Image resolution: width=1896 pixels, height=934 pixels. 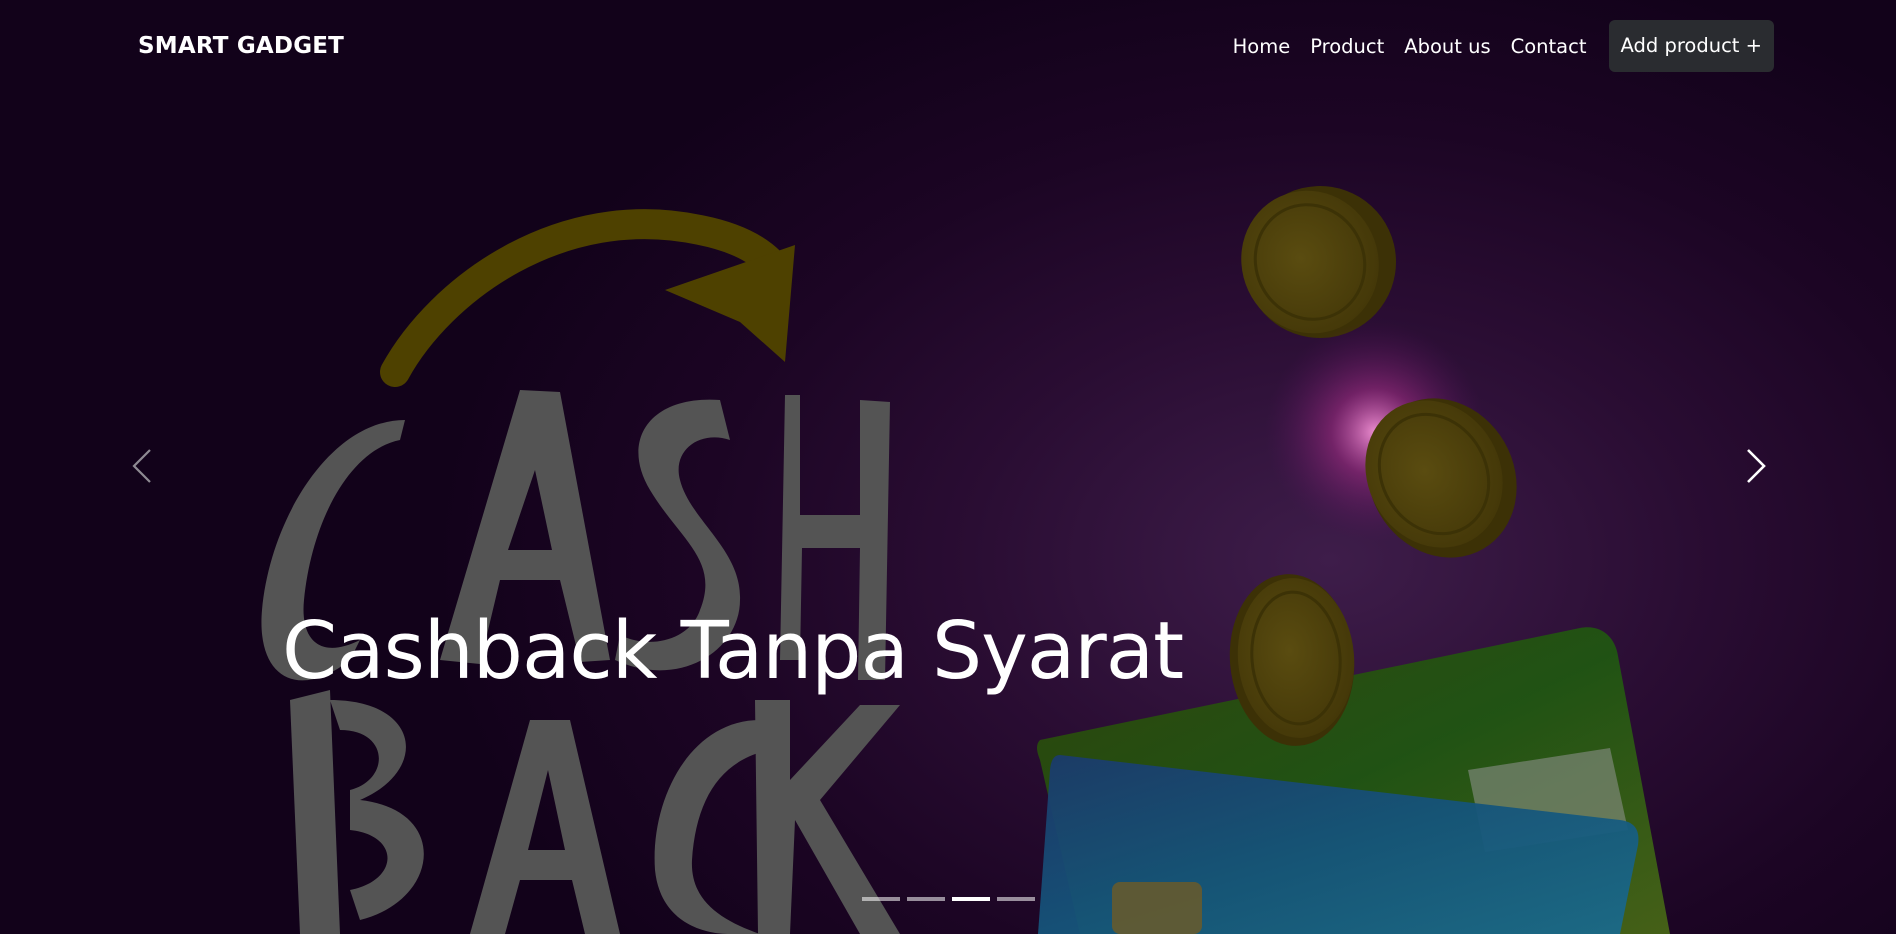 What do you see at coordinates (241, 46) in the screenshot?
I see `brand-logo: SMART GADGET` at bounding box center [241, 46].